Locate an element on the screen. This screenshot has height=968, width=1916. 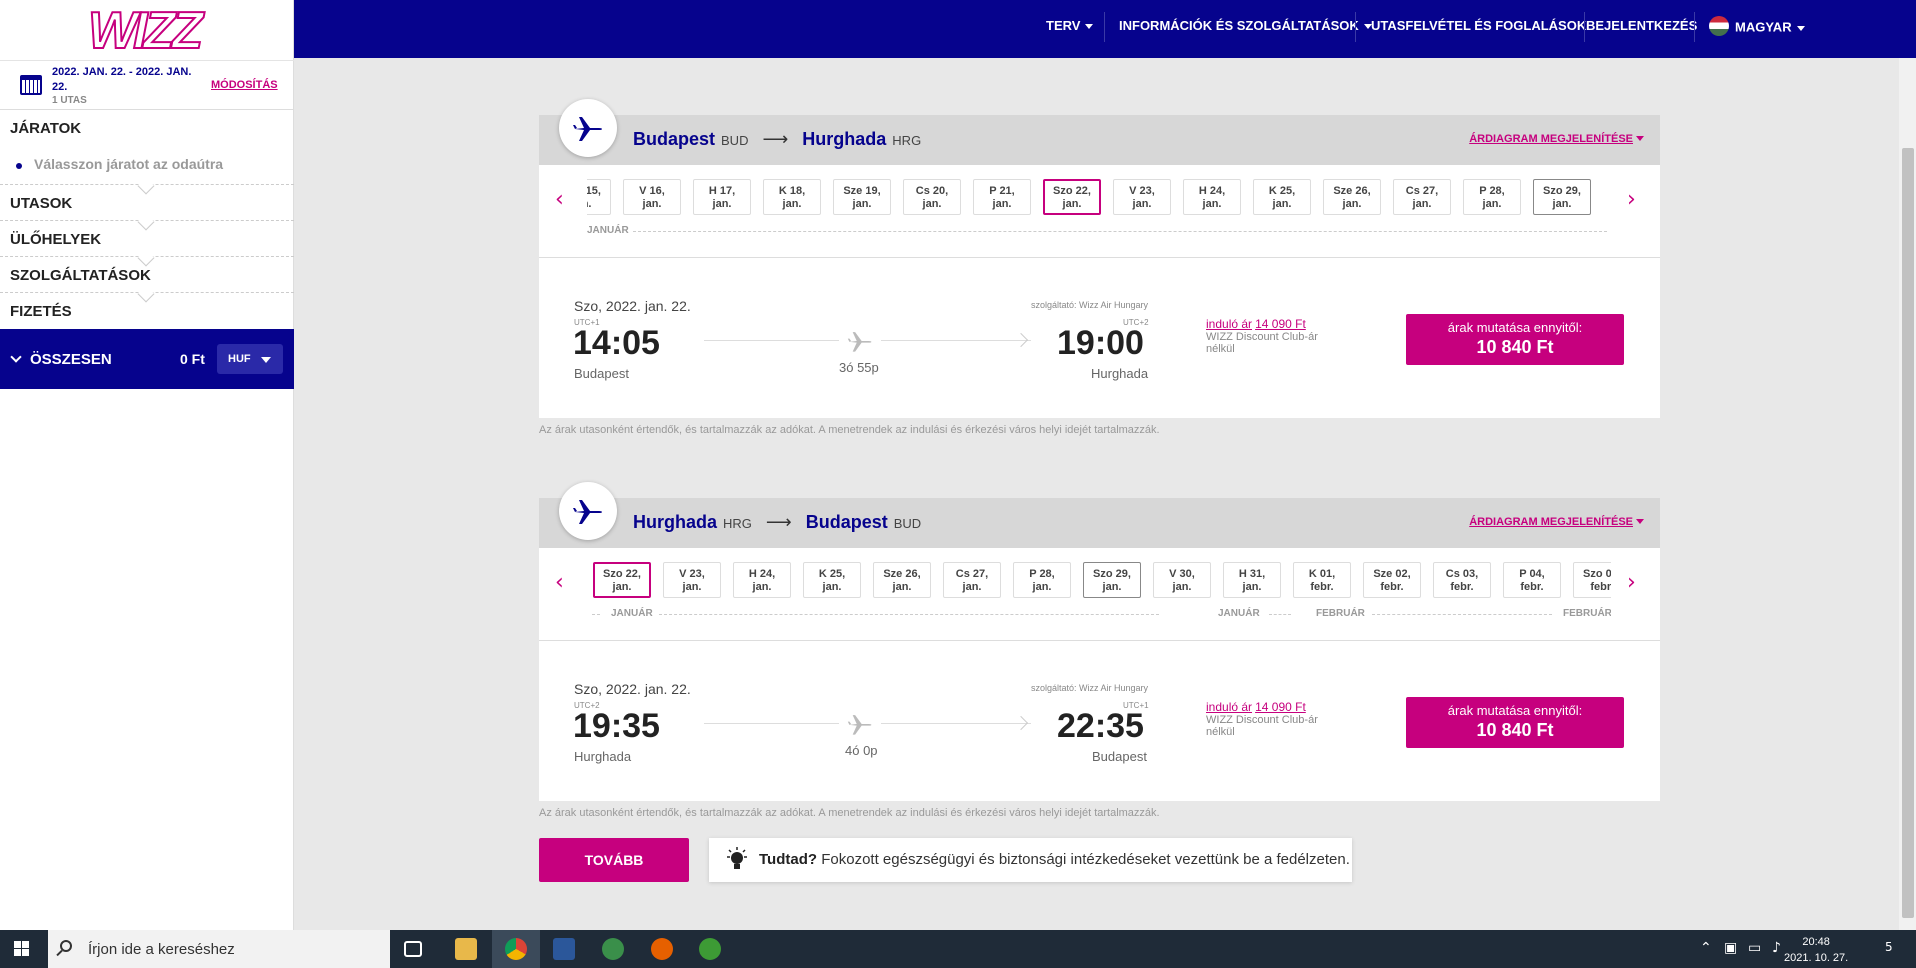
inbound-date-14: Szo 05,febr. is located at coordinates (1592, 580).